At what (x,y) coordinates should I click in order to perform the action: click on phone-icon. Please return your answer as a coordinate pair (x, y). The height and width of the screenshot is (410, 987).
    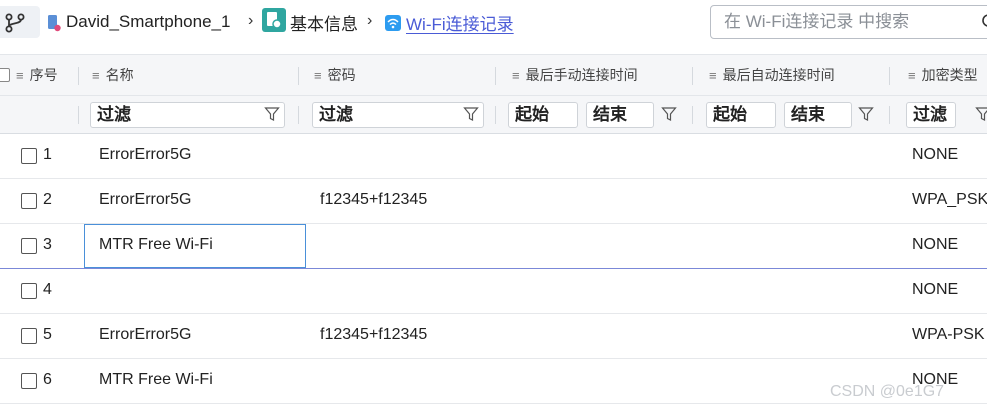
    Looking at the image, I should click on (54, 23).